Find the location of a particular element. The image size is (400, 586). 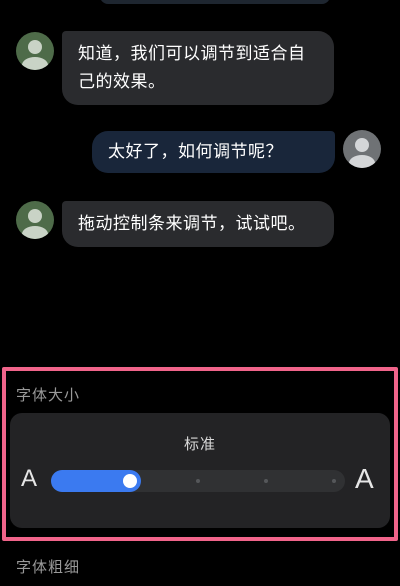

user-avatar-icon is located at coordinates (362, 149).